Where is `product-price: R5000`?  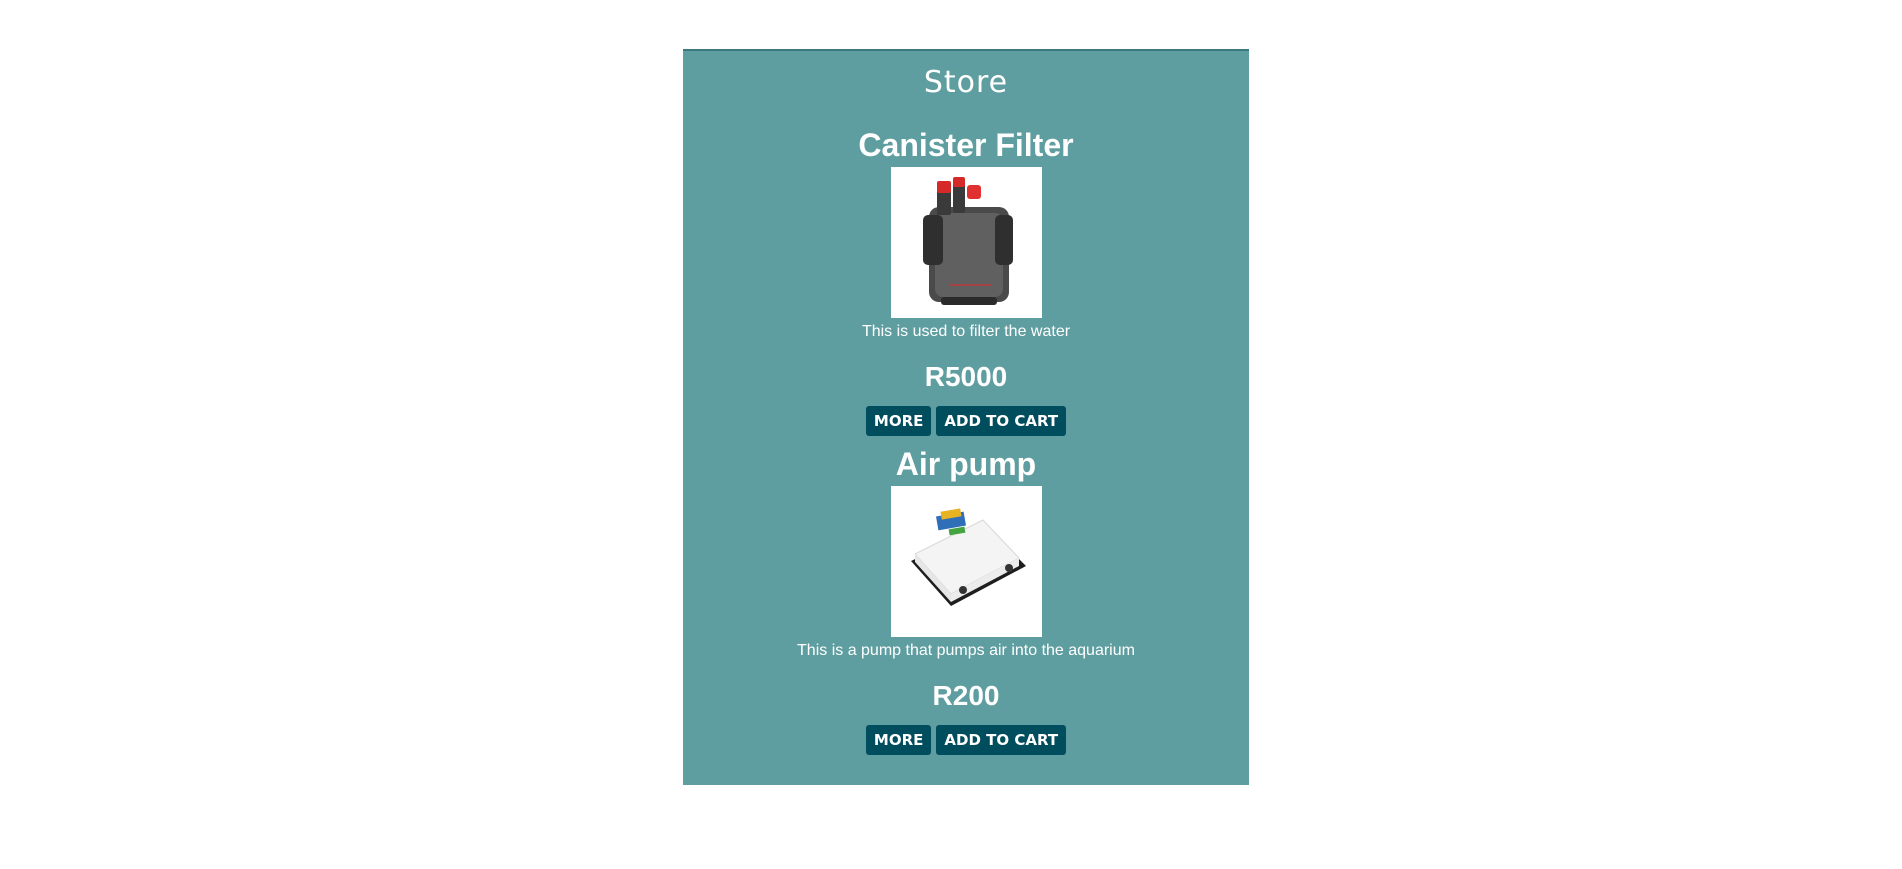
product-price: R5000 is located at coordinates (966, 376).